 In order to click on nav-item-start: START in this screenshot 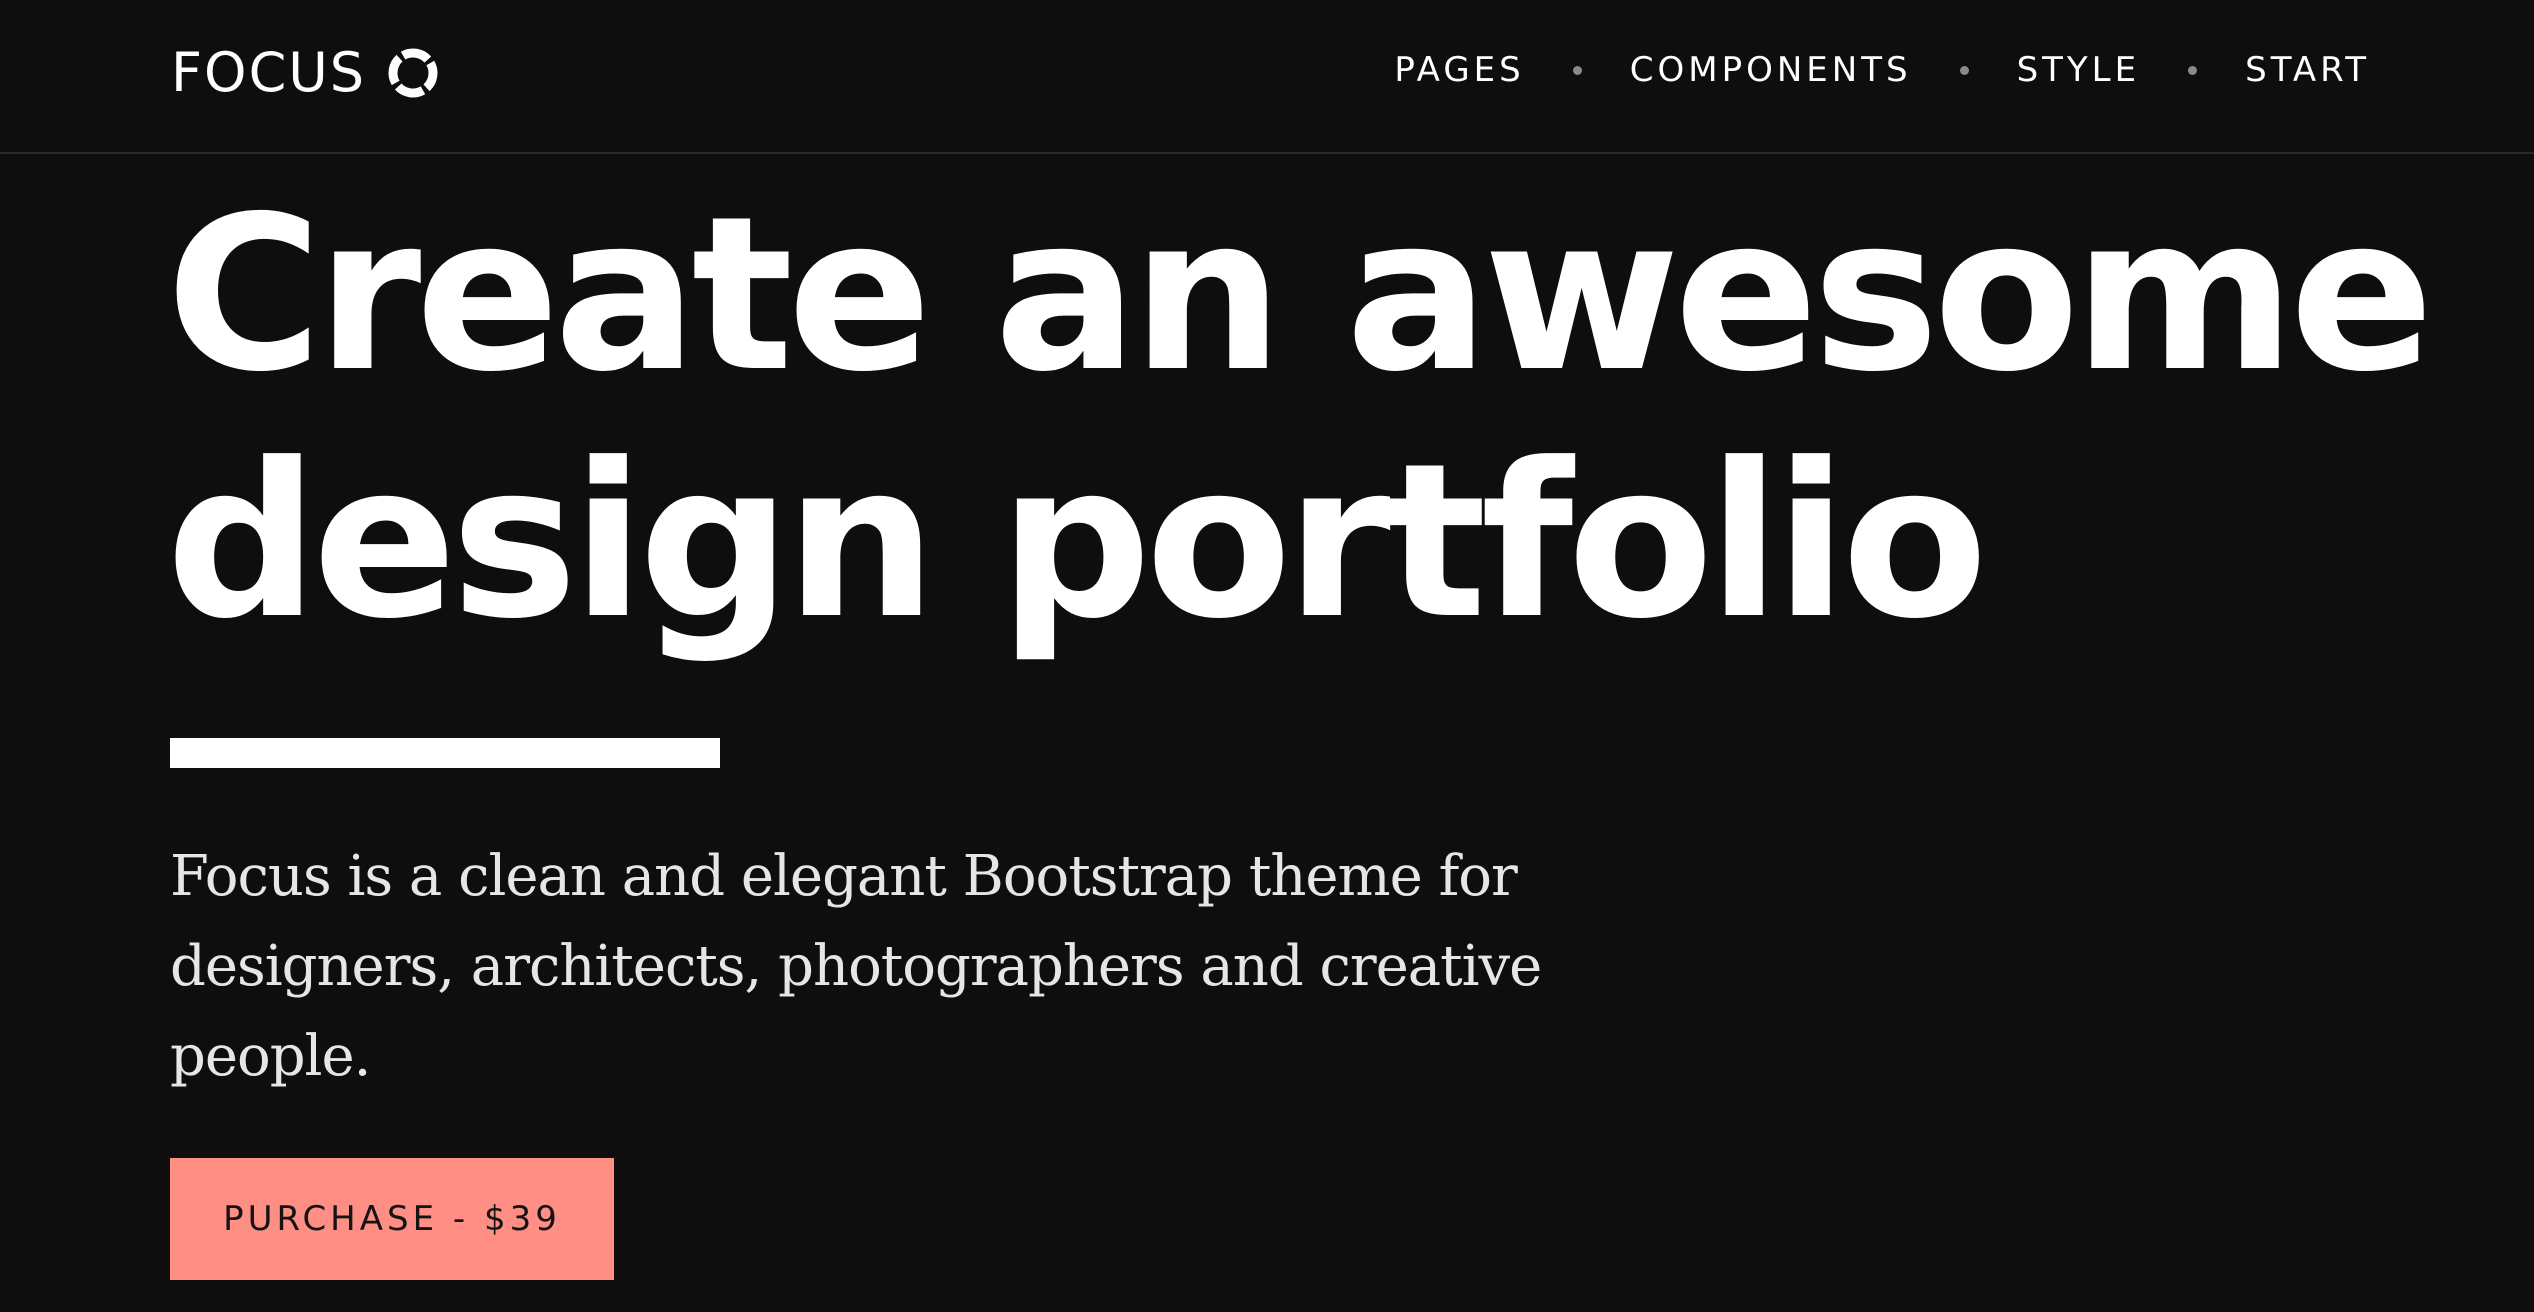, I will do `click(2307, 70)`.